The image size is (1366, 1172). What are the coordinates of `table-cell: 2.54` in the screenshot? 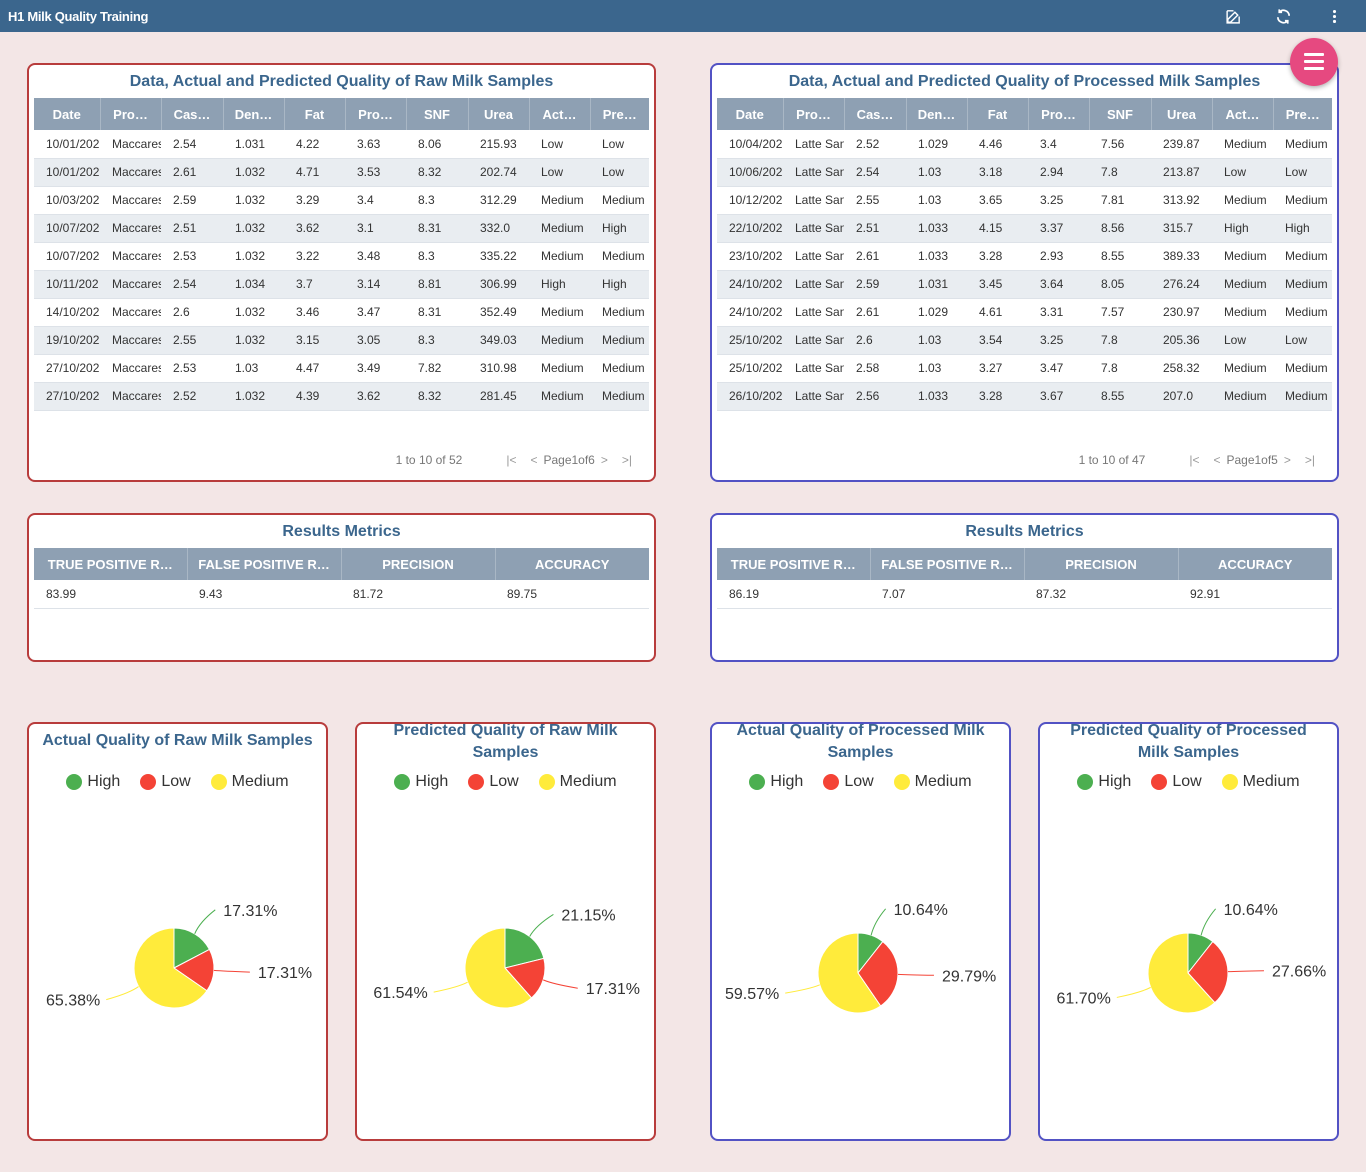 It's located at (875, 172).